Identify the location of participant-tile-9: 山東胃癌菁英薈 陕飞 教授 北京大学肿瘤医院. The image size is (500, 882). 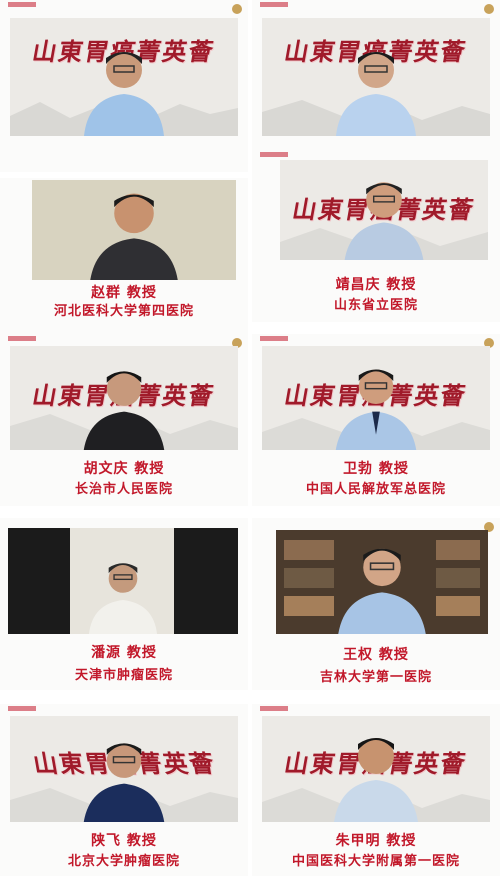
(124, 790).